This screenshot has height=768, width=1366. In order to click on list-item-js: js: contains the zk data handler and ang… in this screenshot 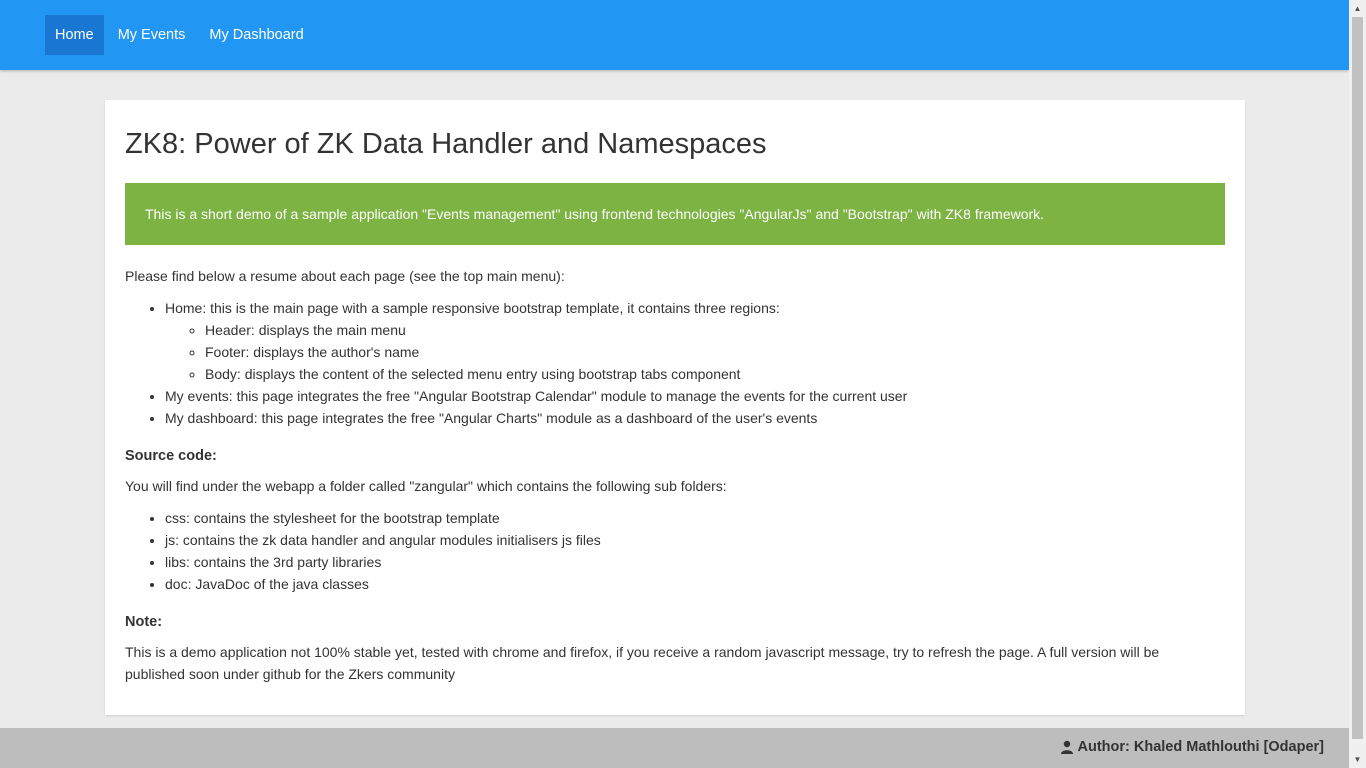, I will do `click(383, 540)`.